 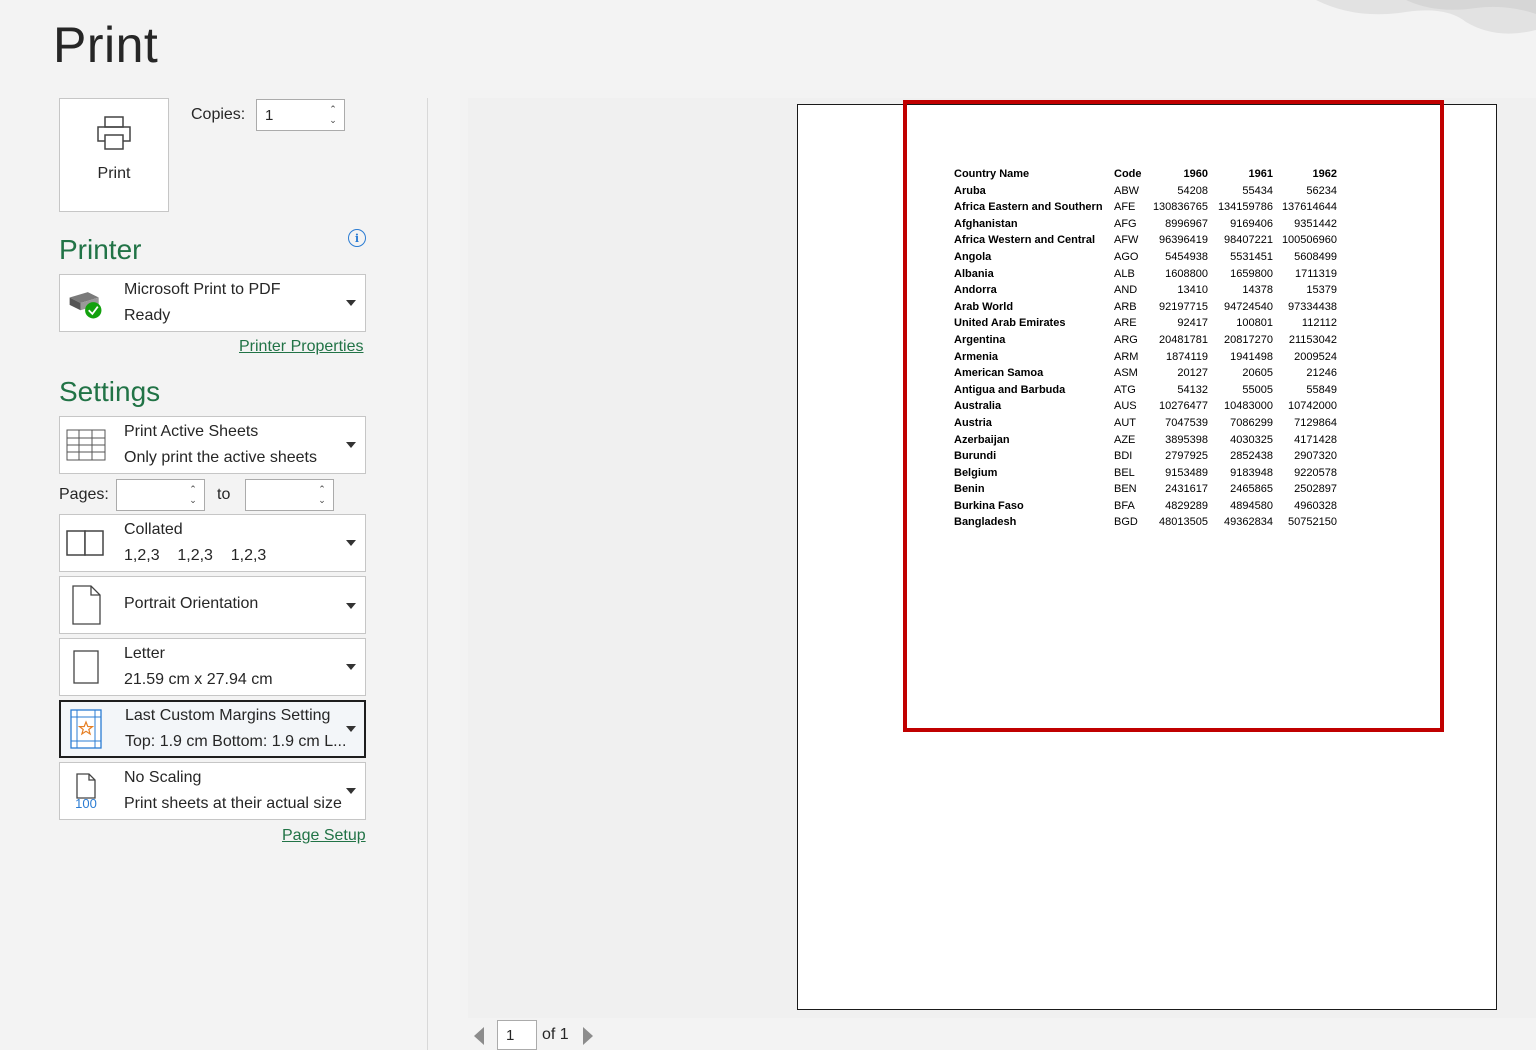 What do you see at coordinates (86, 803) in the screenshot?
I see `scaling-icon-label: 100` at bounding box center [86, 803].